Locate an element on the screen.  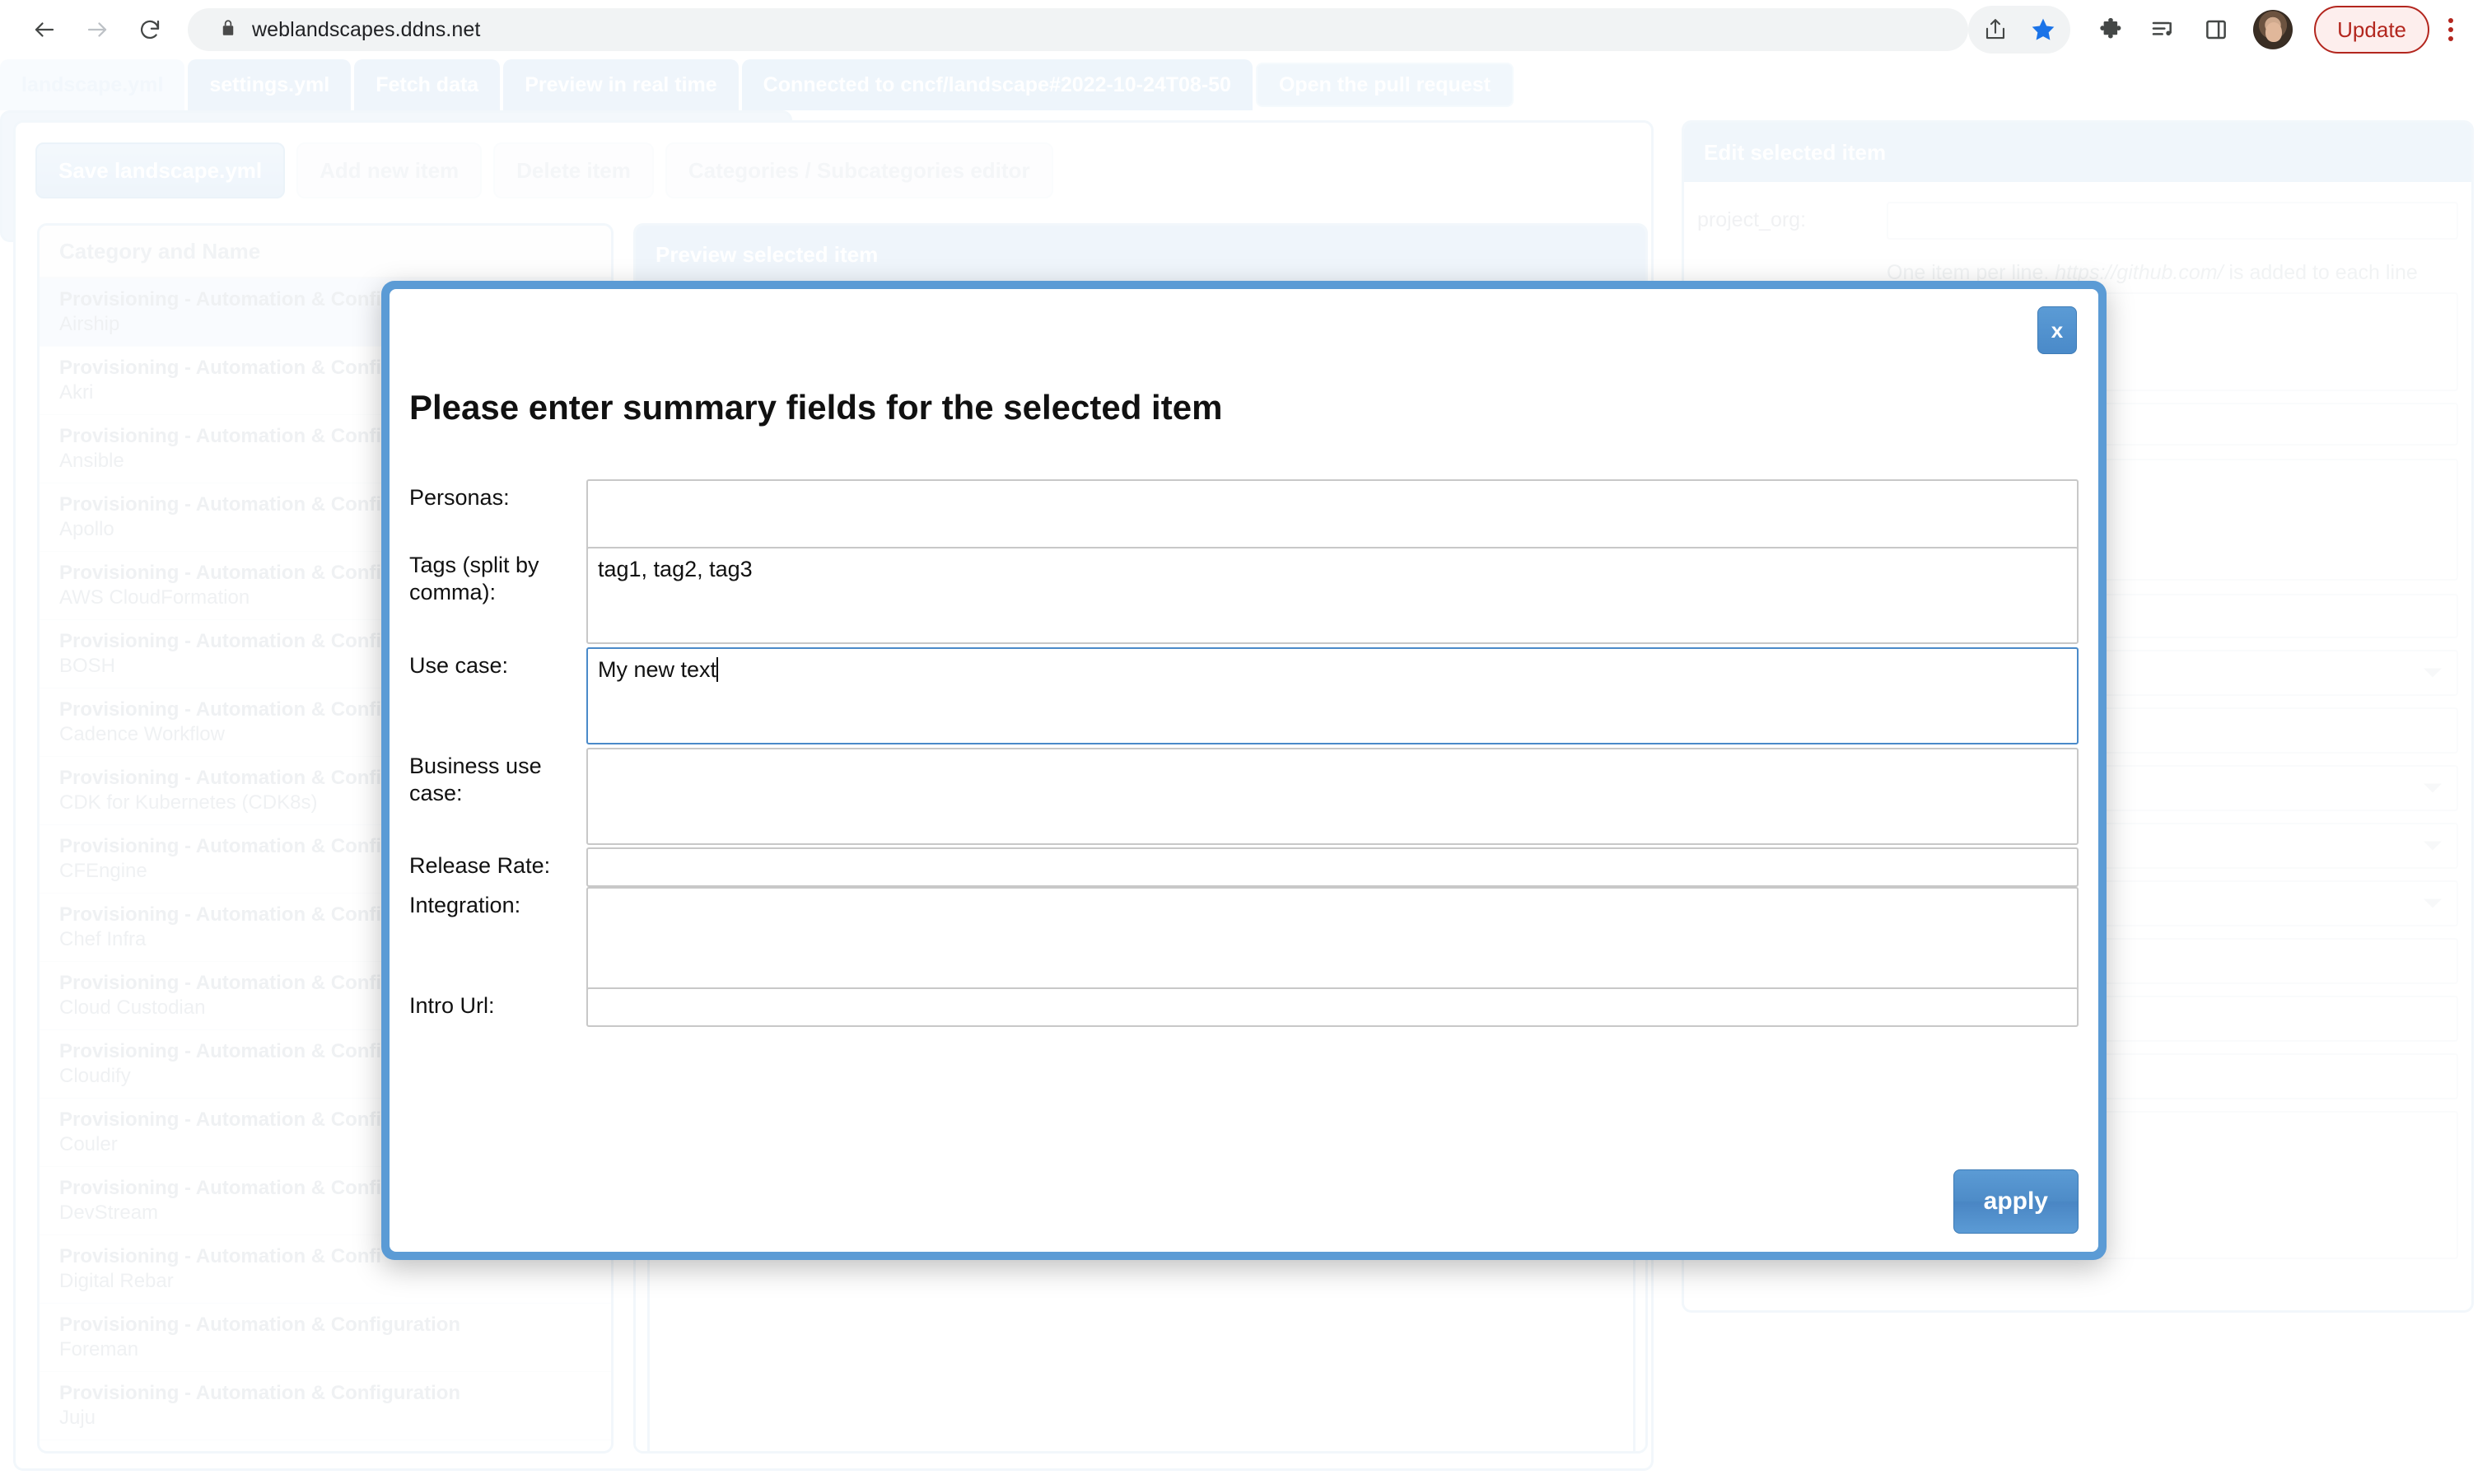
tab-label: settings.yml is located at coordinates (269, 84).